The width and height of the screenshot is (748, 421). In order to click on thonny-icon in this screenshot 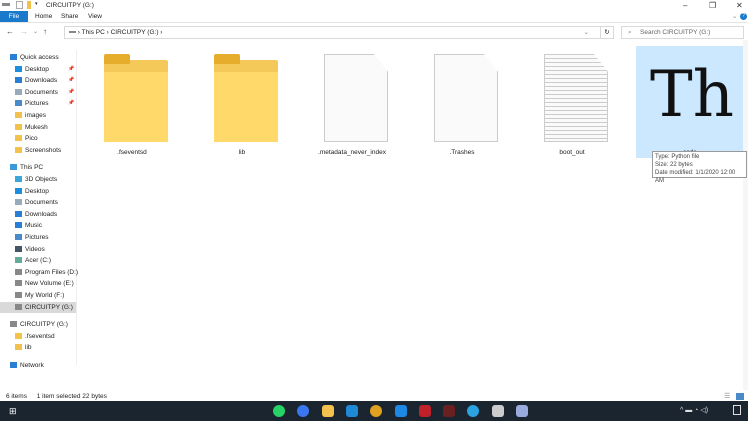, I will do `click(497, 411)`.